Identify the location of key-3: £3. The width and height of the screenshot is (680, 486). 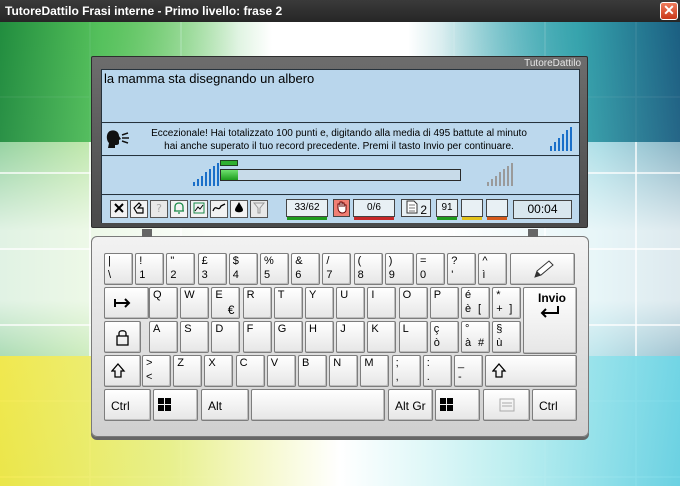
(212, 269).